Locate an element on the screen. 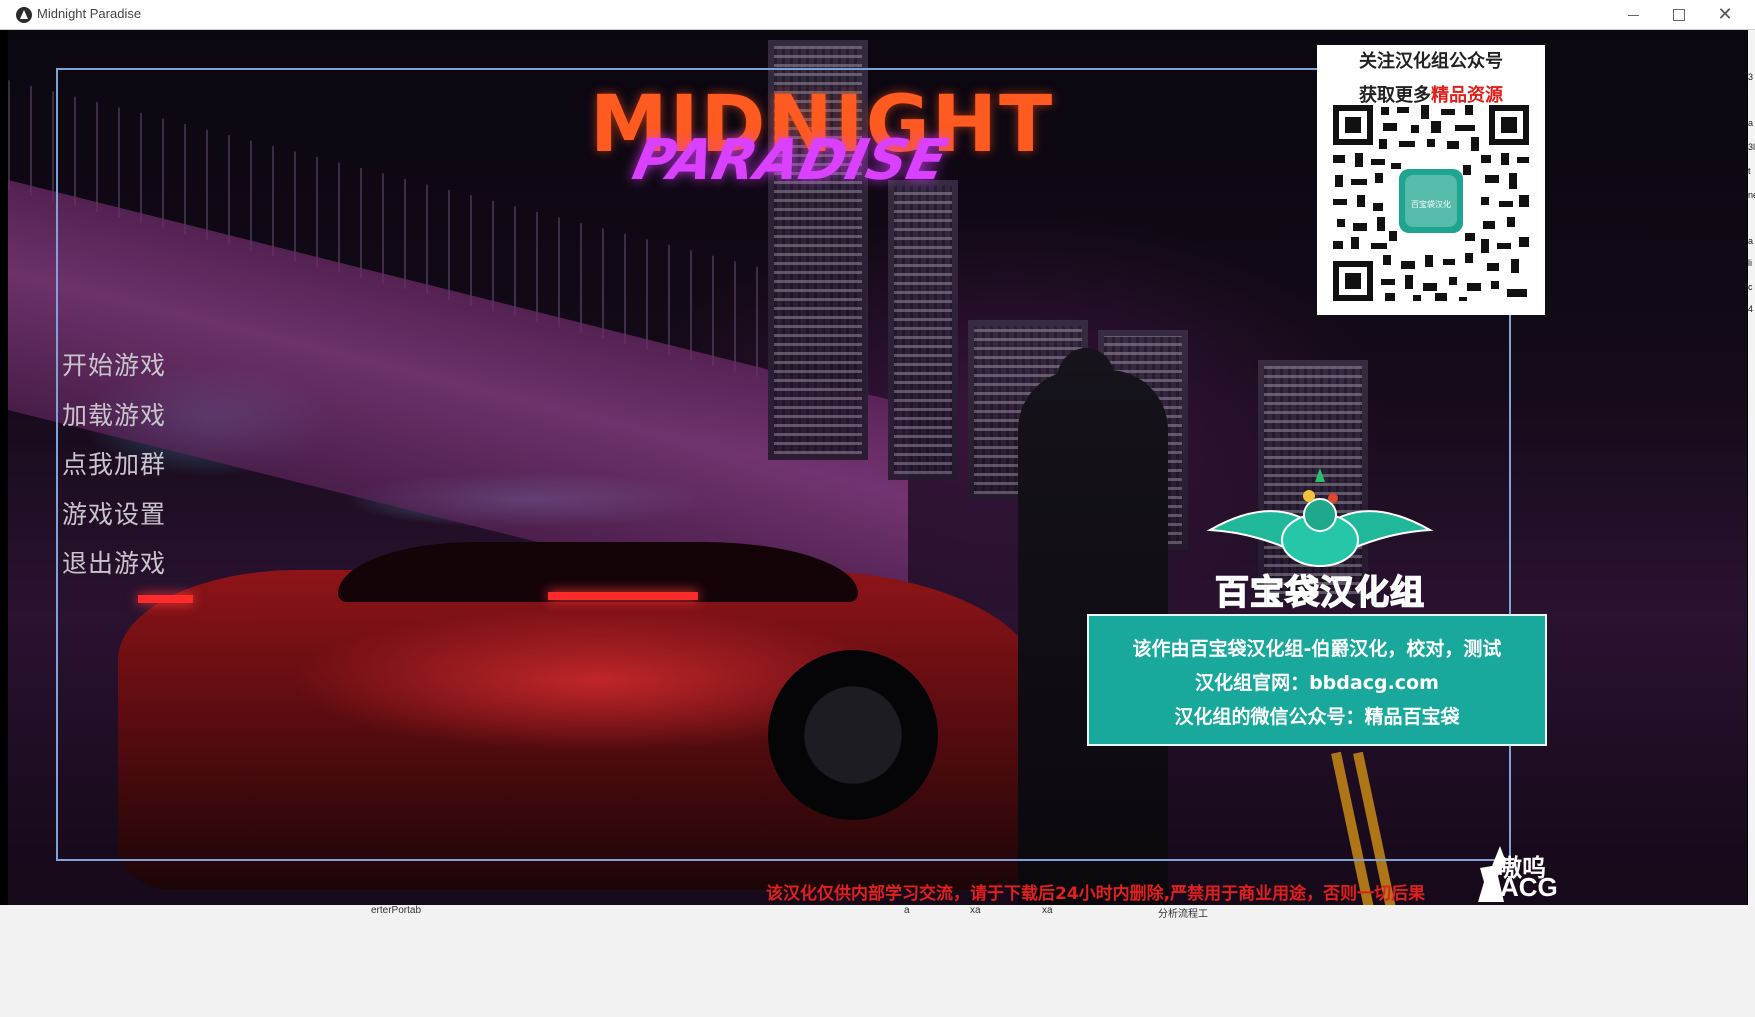 The image size is (1755, 1017). taskbar-item: erterPortab is located at coordinates (396, 910).